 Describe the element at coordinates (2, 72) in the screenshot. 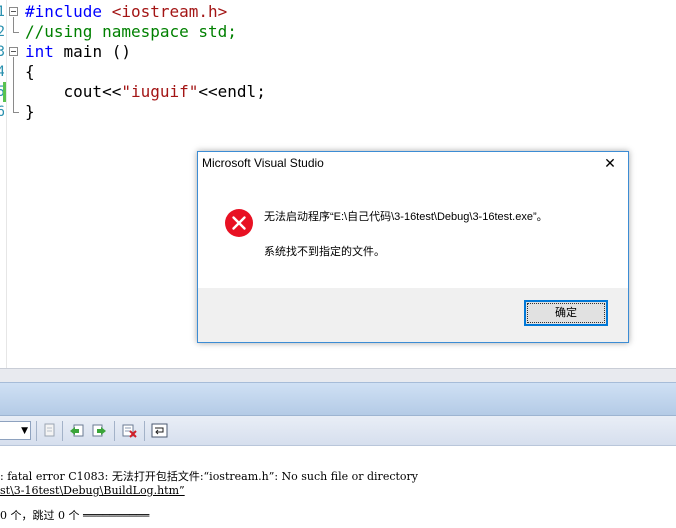

I see `line-number: 4` at that location.